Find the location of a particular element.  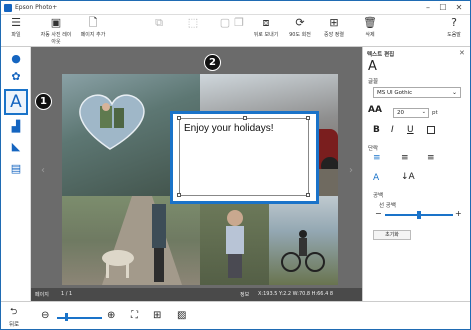

info-value: X:193.5 Y:2.2 W:70.8 H:66.4 8 is located at coordinates (296, 294).